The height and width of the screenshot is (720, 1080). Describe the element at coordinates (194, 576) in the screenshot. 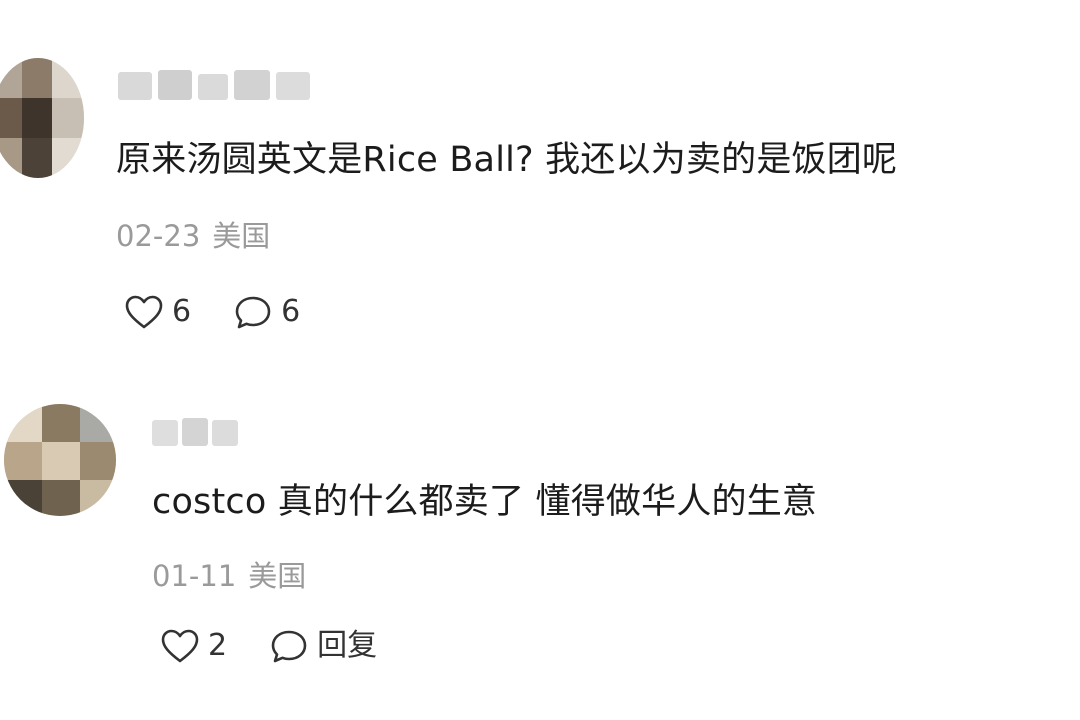

I see `comment-date: 01-11` at that location.